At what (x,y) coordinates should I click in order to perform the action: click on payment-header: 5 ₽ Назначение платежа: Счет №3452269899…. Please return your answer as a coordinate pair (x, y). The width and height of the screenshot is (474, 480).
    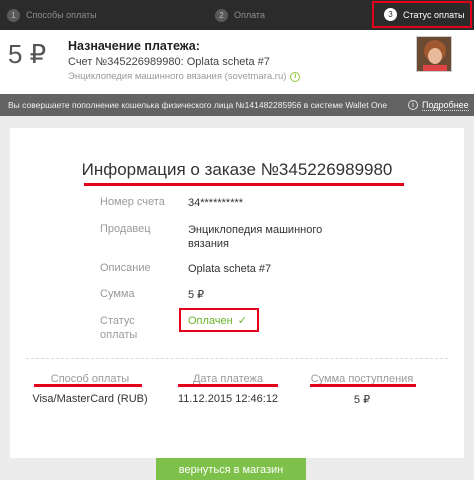
    Looking at the image, I should click on (237, 62).